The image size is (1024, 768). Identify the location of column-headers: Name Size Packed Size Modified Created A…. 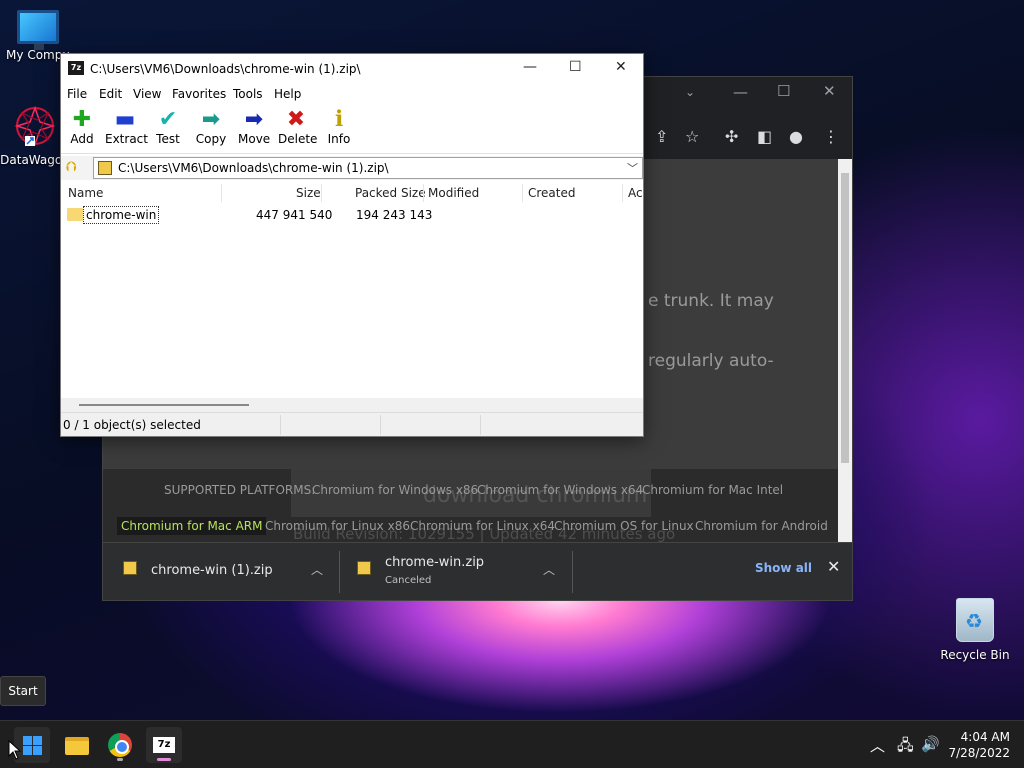
(352, 193).